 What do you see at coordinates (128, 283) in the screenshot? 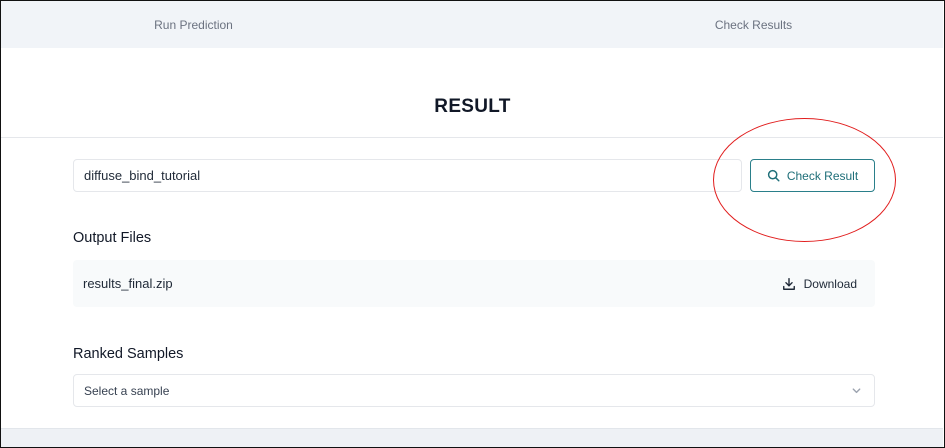
I see `file-name: results_final.zip` at bounding box center [128, 283].